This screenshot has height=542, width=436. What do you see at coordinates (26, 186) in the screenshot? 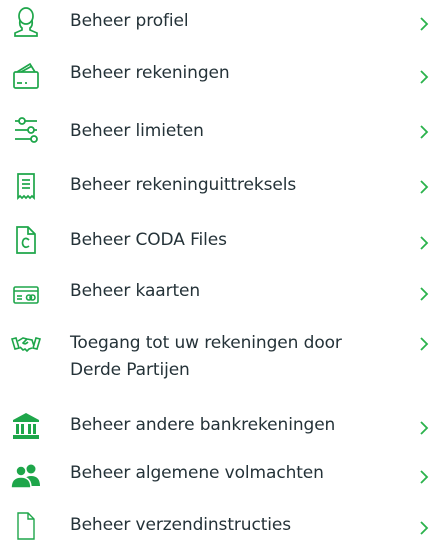
I see `statement-icon` at bounding box center [26, 186].